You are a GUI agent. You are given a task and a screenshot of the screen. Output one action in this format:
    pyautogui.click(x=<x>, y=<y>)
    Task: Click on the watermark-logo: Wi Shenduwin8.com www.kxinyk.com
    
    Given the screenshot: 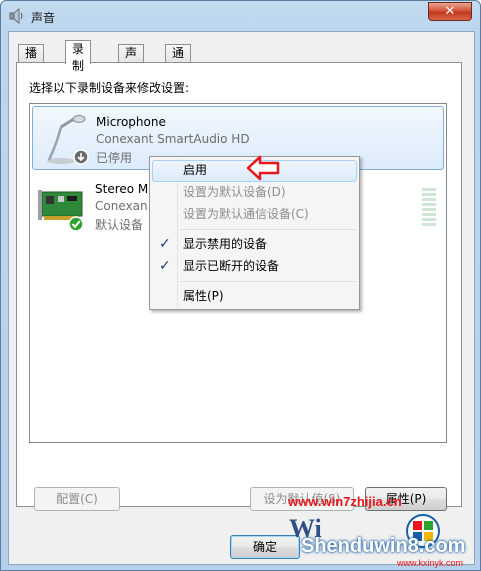 What is the action you would take?
    pyautogui.click(x=383, y=541)
    